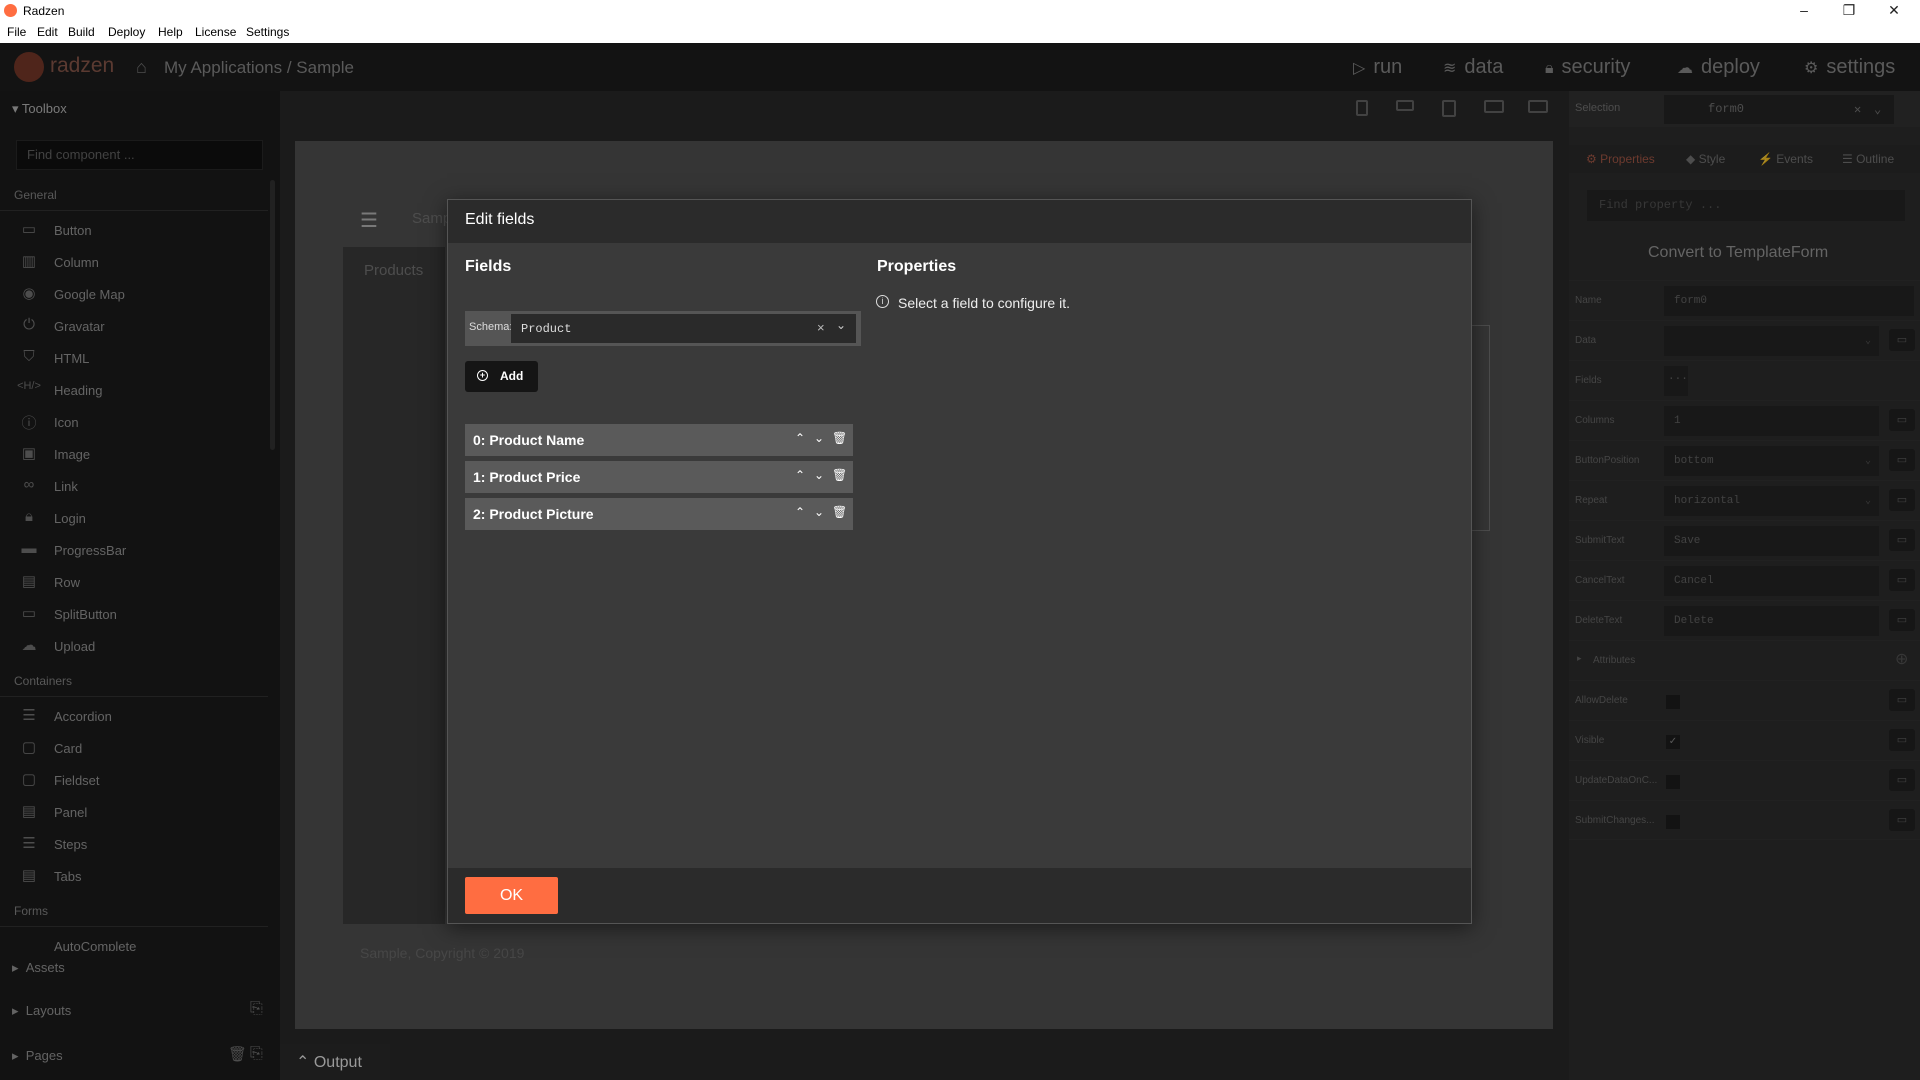  What do you see at coordinates (959, 895) in the screenshot?
I see `dialog-footer` at bounding box center [959, 895].